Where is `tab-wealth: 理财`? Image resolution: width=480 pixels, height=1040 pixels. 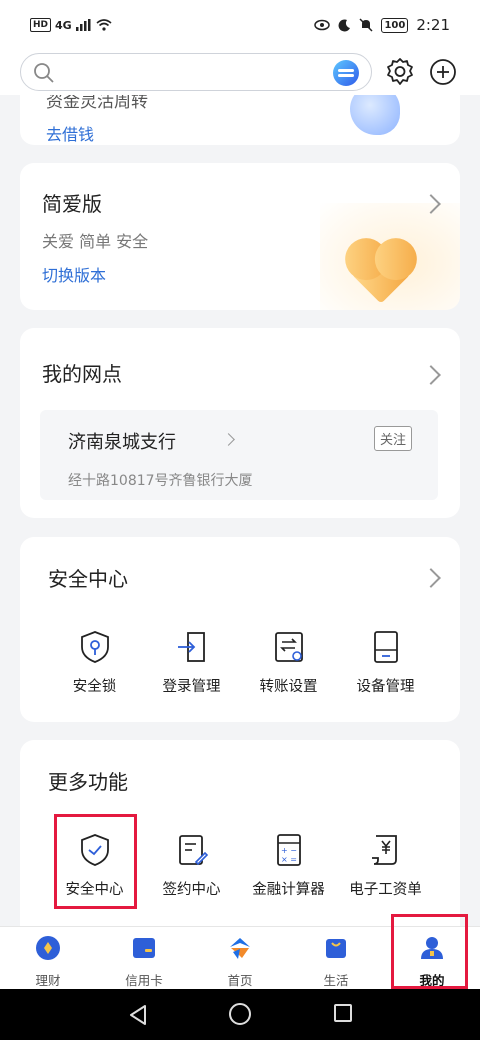 tab-wealth: 理财 is located at coordinates (48, 958).